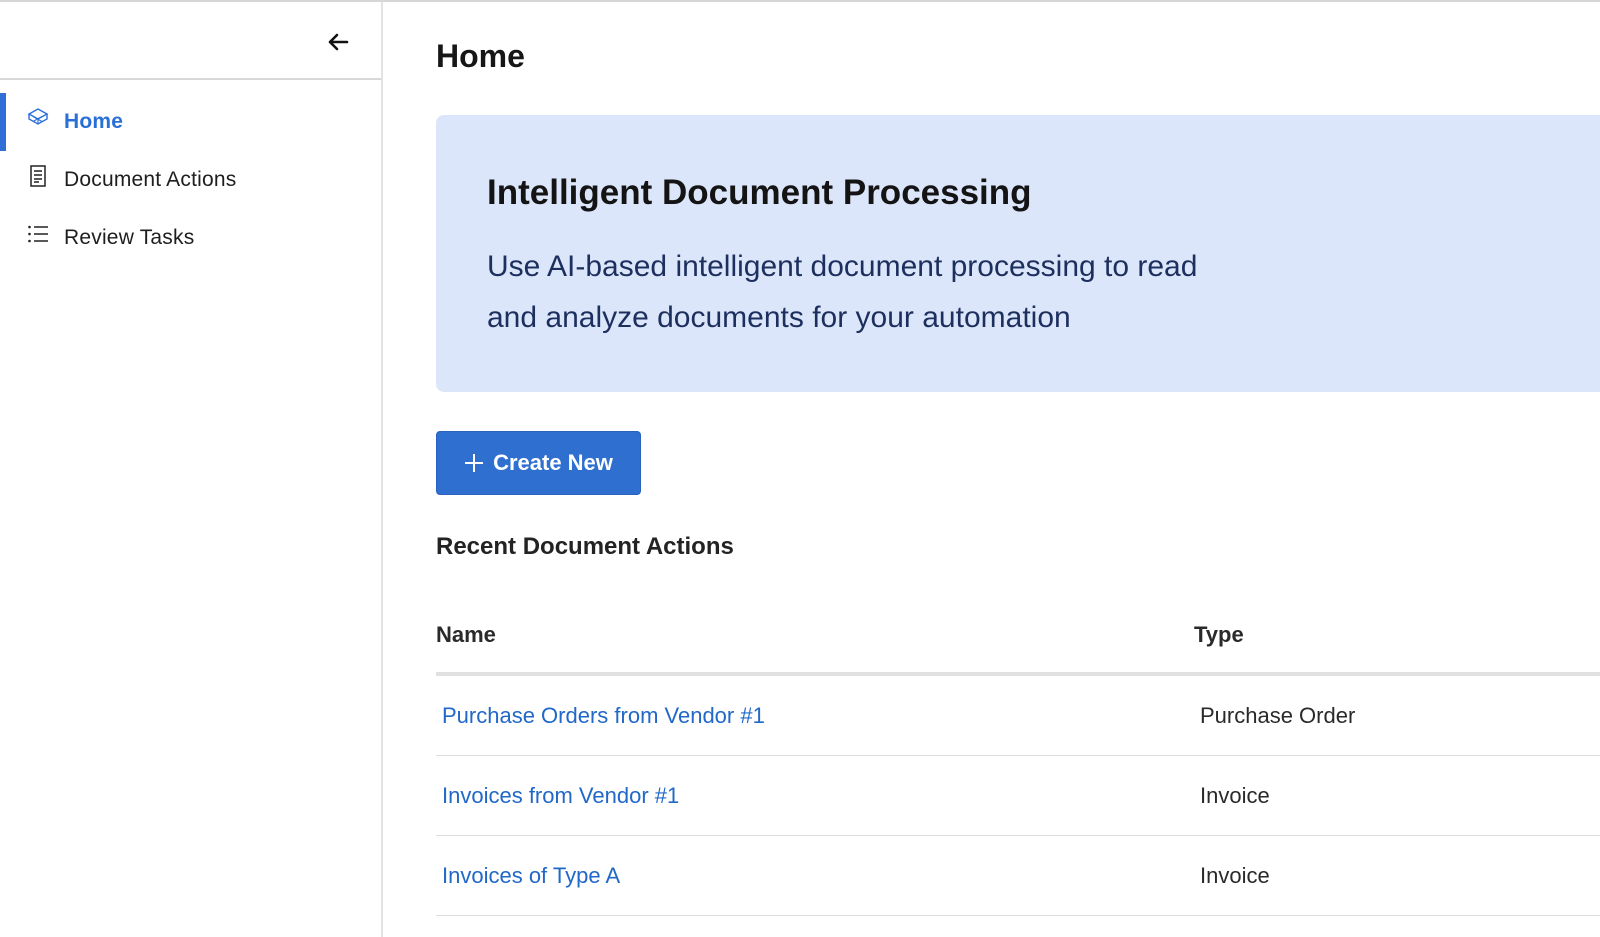  Describe the element at coordinates (38, 234) in the screenshot. I see `list-icon` at that location.